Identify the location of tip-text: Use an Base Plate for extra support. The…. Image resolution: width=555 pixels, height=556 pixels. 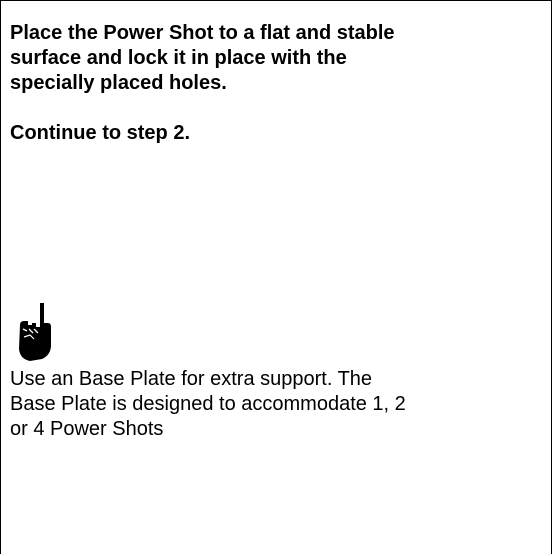
(277, 404).